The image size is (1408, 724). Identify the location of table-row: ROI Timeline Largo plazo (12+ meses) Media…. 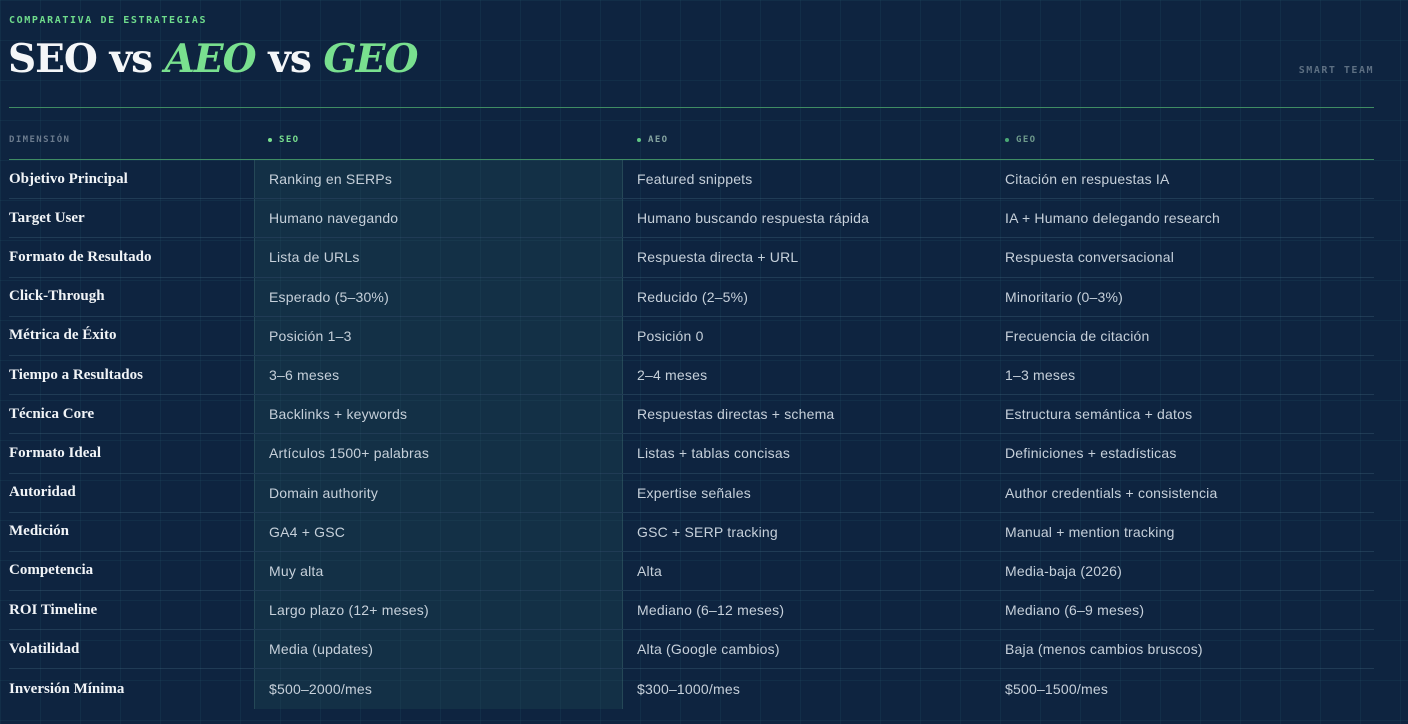
(691, 611).